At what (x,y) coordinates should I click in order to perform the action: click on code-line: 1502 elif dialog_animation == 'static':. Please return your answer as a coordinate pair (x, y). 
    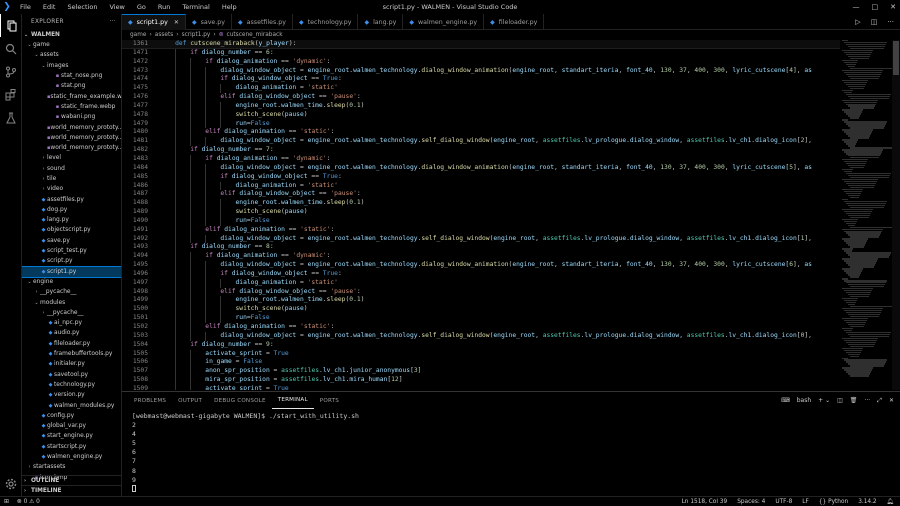
    Looking at the image, I should click on (481, 327).